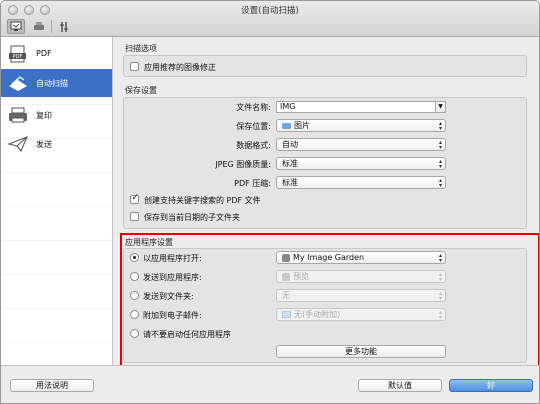 The height and width of the screenshot is (404, 540). I want to click on more-functions-button: 更多功能, so click(361, 351).